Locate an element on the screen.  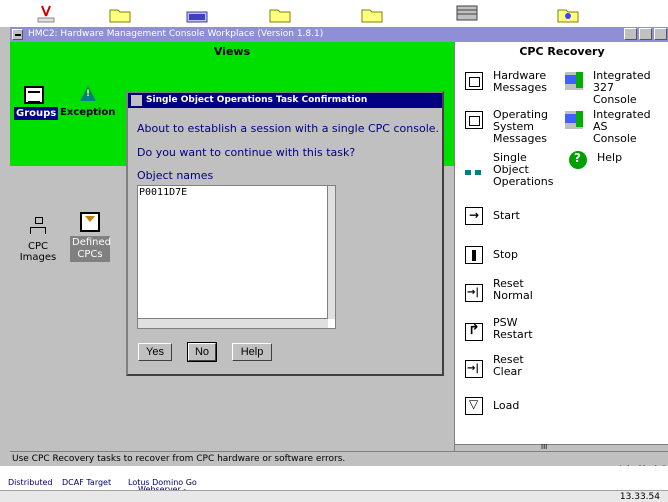
os-msg-line-3: Messages is located at coordinates (520, 138).